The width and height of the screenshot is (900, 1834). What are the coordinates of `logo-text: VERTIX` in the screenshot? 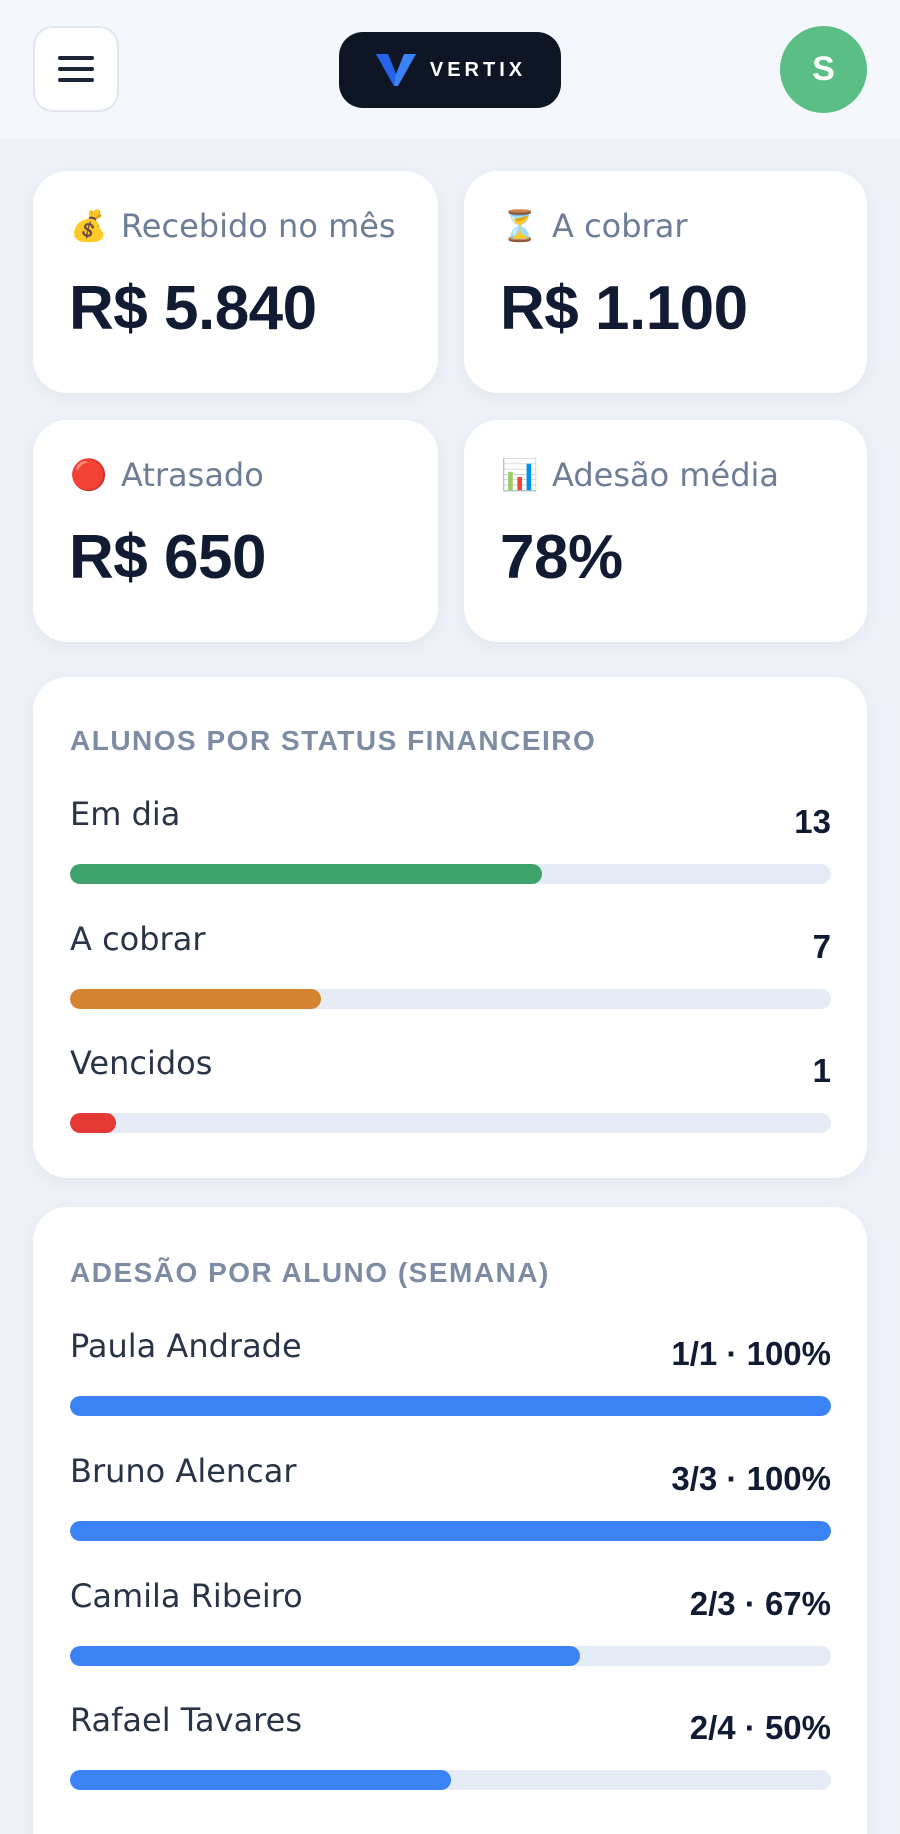 It's located at (478, 69).